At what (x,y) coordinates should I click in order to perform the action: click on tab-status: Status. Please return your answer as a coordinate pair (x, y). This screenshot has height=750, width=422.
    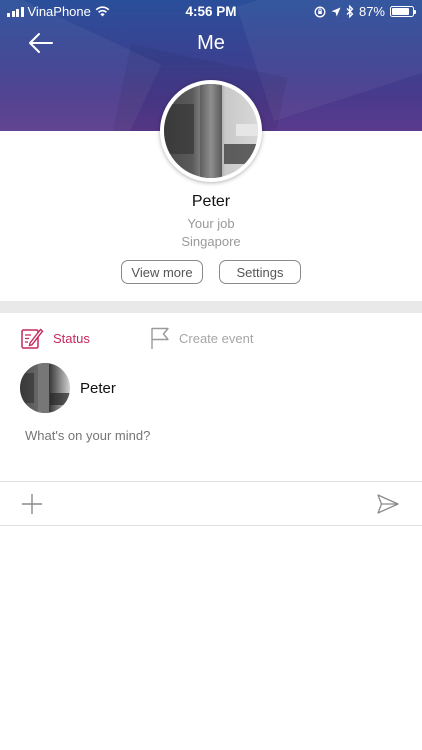
    Looking at the image, I should click on (55, 338).